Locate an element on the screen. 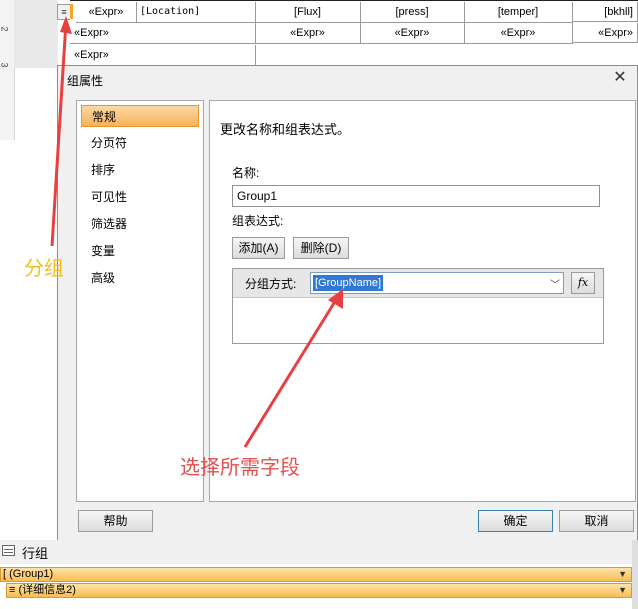 This screenshot has height=609, width=638. expression-fx-button: fx is located at coordinates (583, 283).